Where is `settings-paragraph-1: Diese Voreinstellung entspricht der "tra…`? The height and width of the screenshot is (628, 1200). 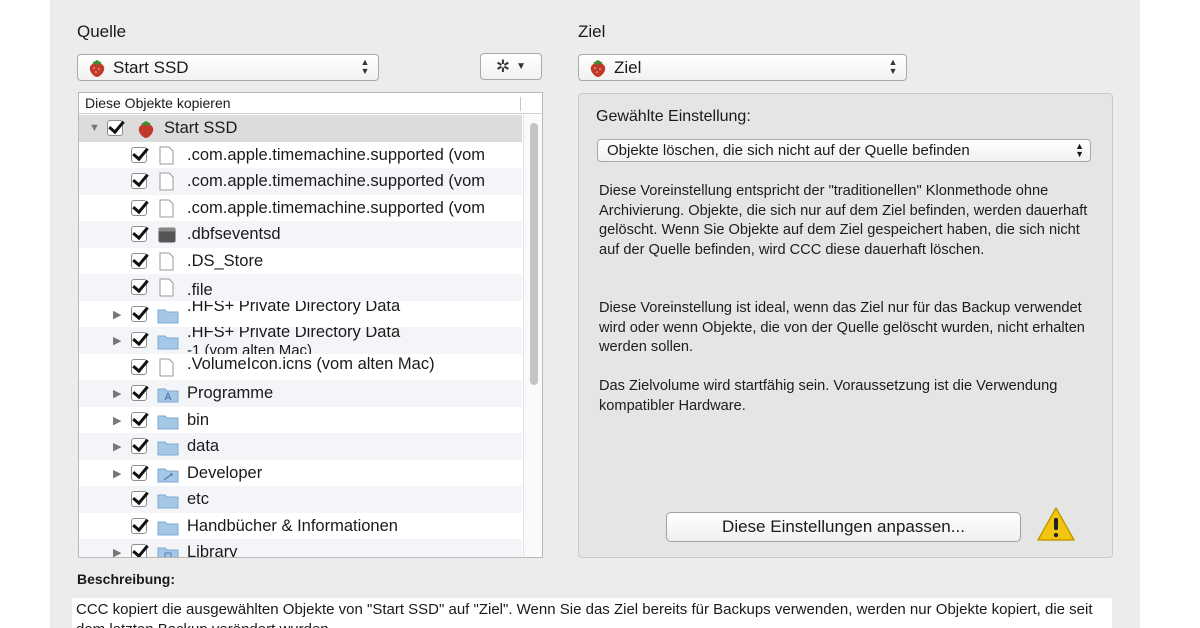 settings-paragraph-1: Diese Voreinstellung entspricht der "tra… is located at coordinates (843, 220).